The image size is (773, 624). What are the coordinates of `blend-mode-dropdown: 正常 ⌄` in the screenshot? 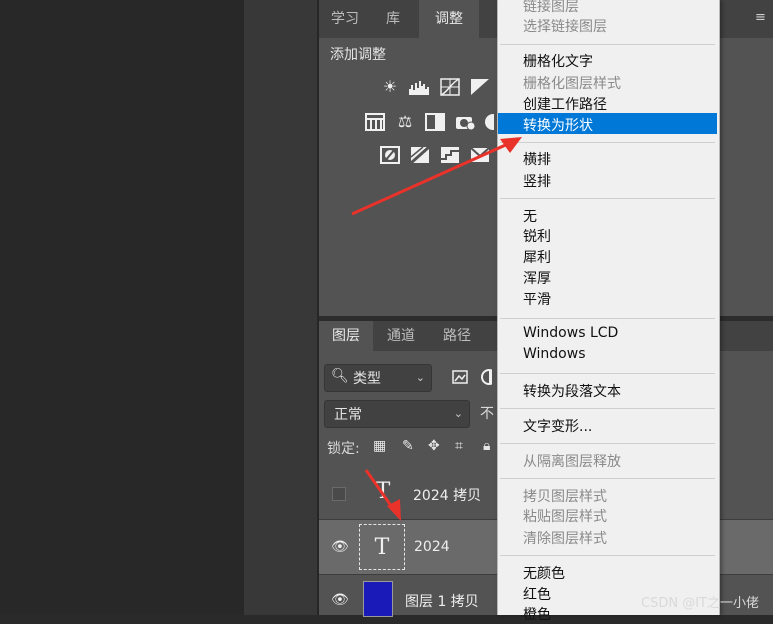 It's located at (397, 414).